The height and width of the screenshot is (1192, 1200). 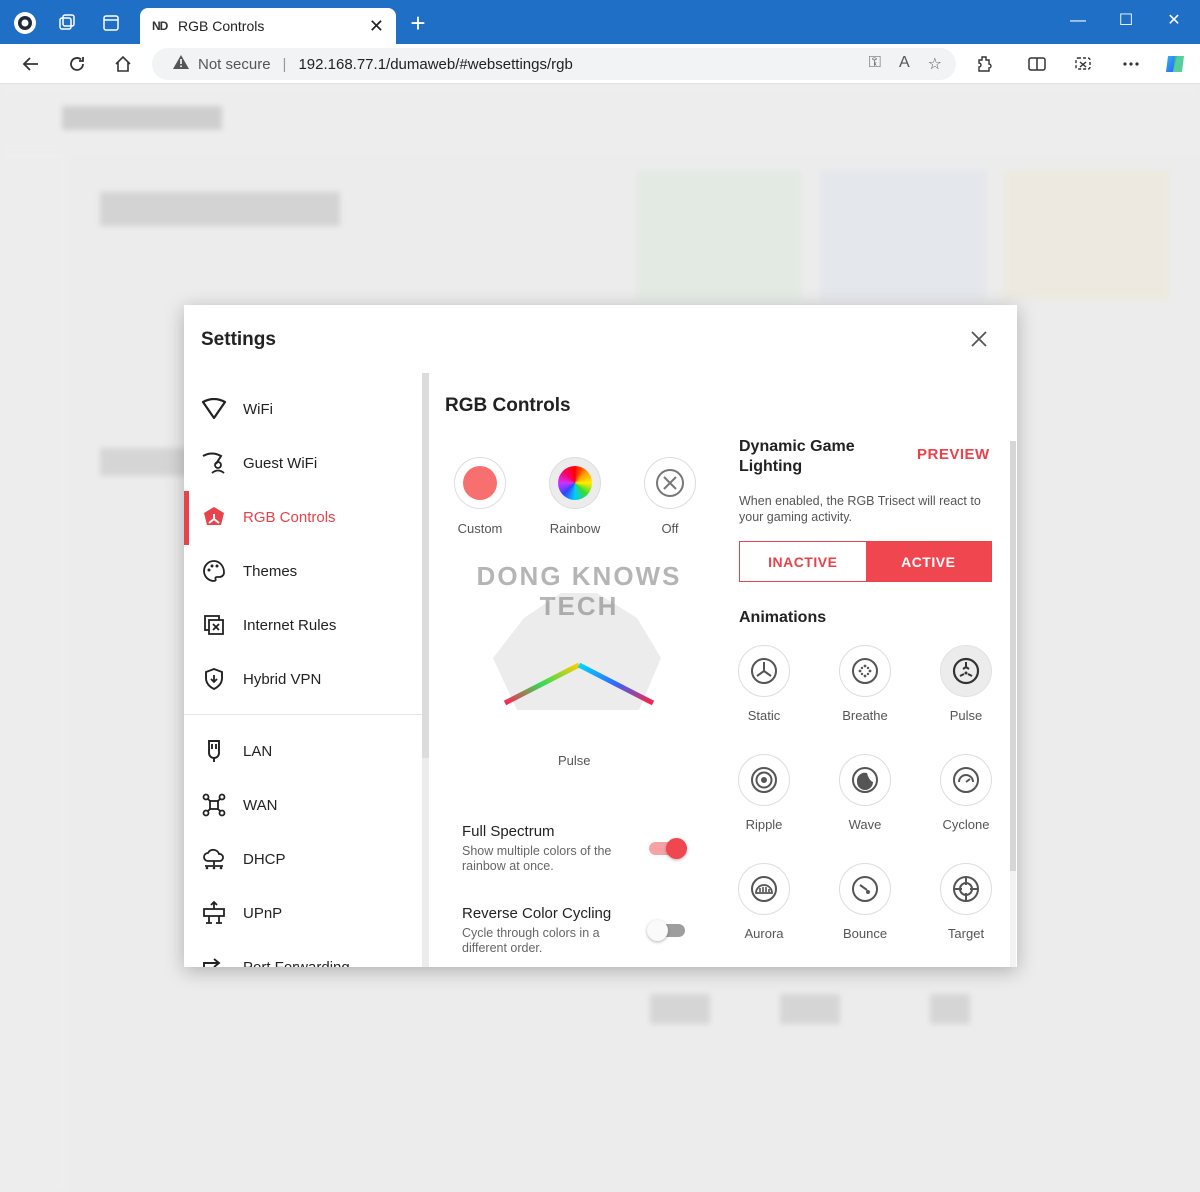 I want to click on panel-title: RGB Controls, so click(x=508, y=405).